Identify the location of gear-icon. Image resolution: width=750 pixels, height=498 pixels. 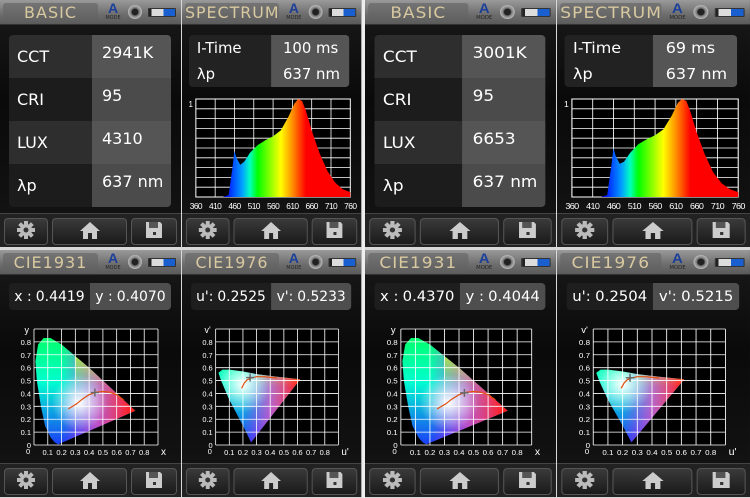
(26, 482).